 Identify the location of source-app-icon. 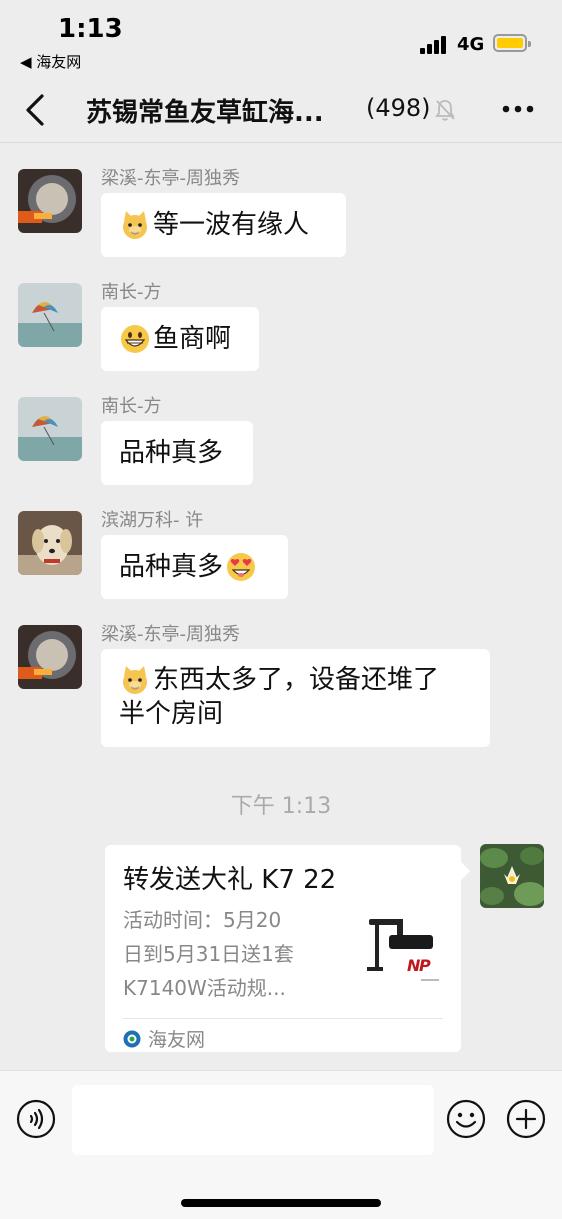
(132, 1038).